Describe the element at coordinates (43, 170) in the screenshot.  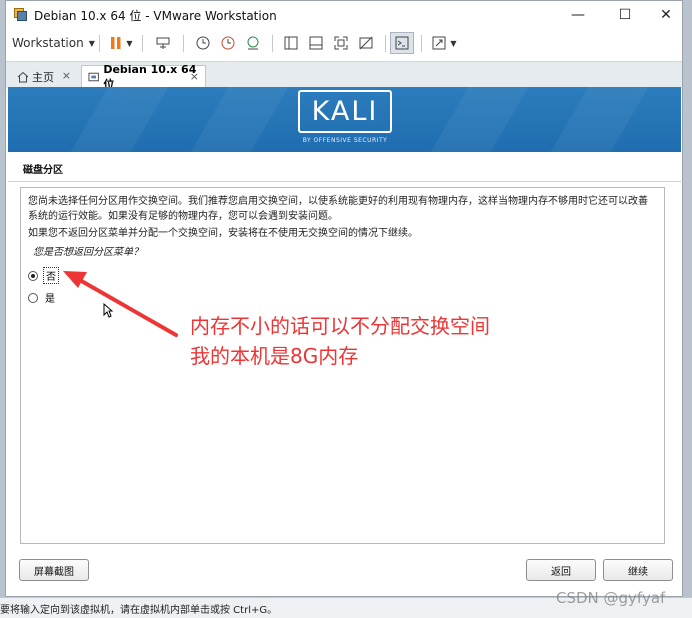
I see `page-title: 磁盘分区` at that location.